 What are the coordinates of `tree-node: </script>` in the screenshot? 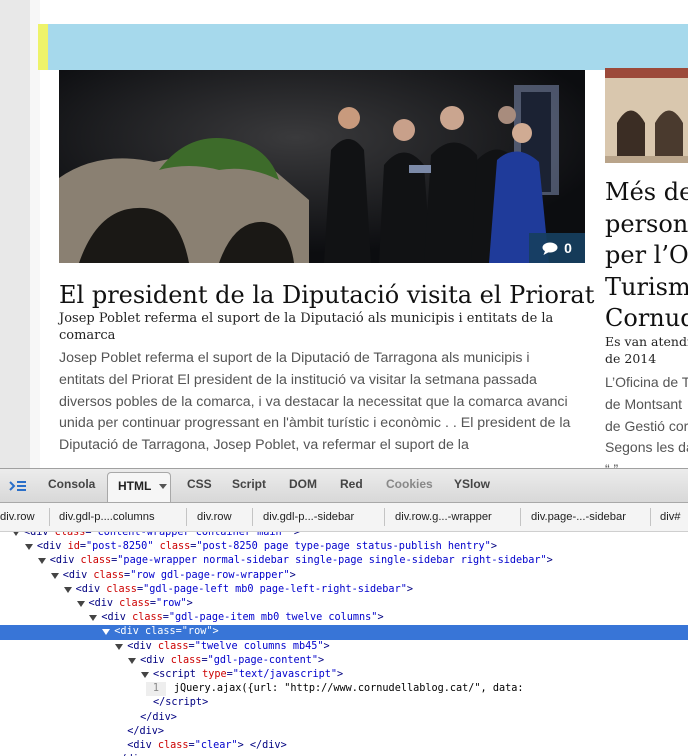 It's located at (180, 703).